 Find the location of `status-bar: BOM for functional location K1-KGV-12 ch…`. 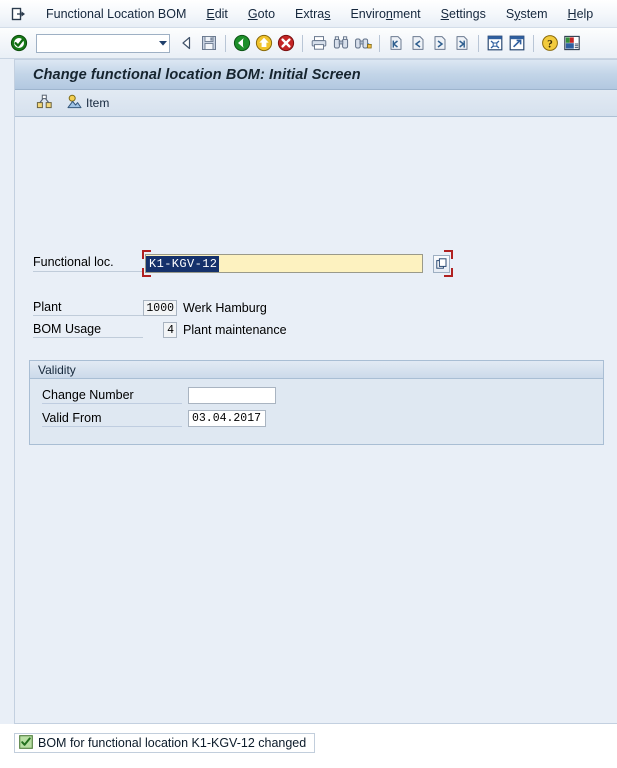

status-bar: BOM for functional location K1-KGV-12 ch… is located at coordinates (308, 746).